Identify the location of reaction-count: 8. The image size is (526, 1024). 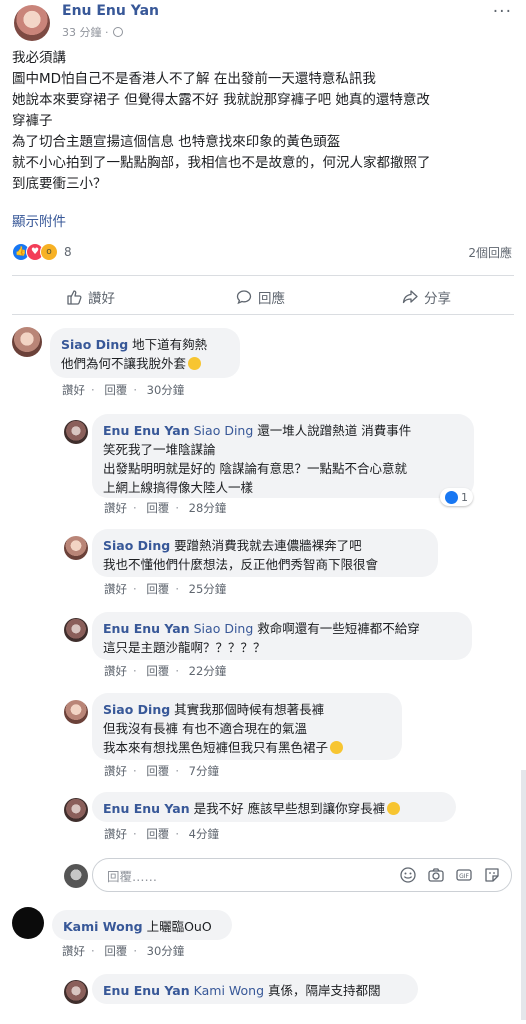
(68, 252).